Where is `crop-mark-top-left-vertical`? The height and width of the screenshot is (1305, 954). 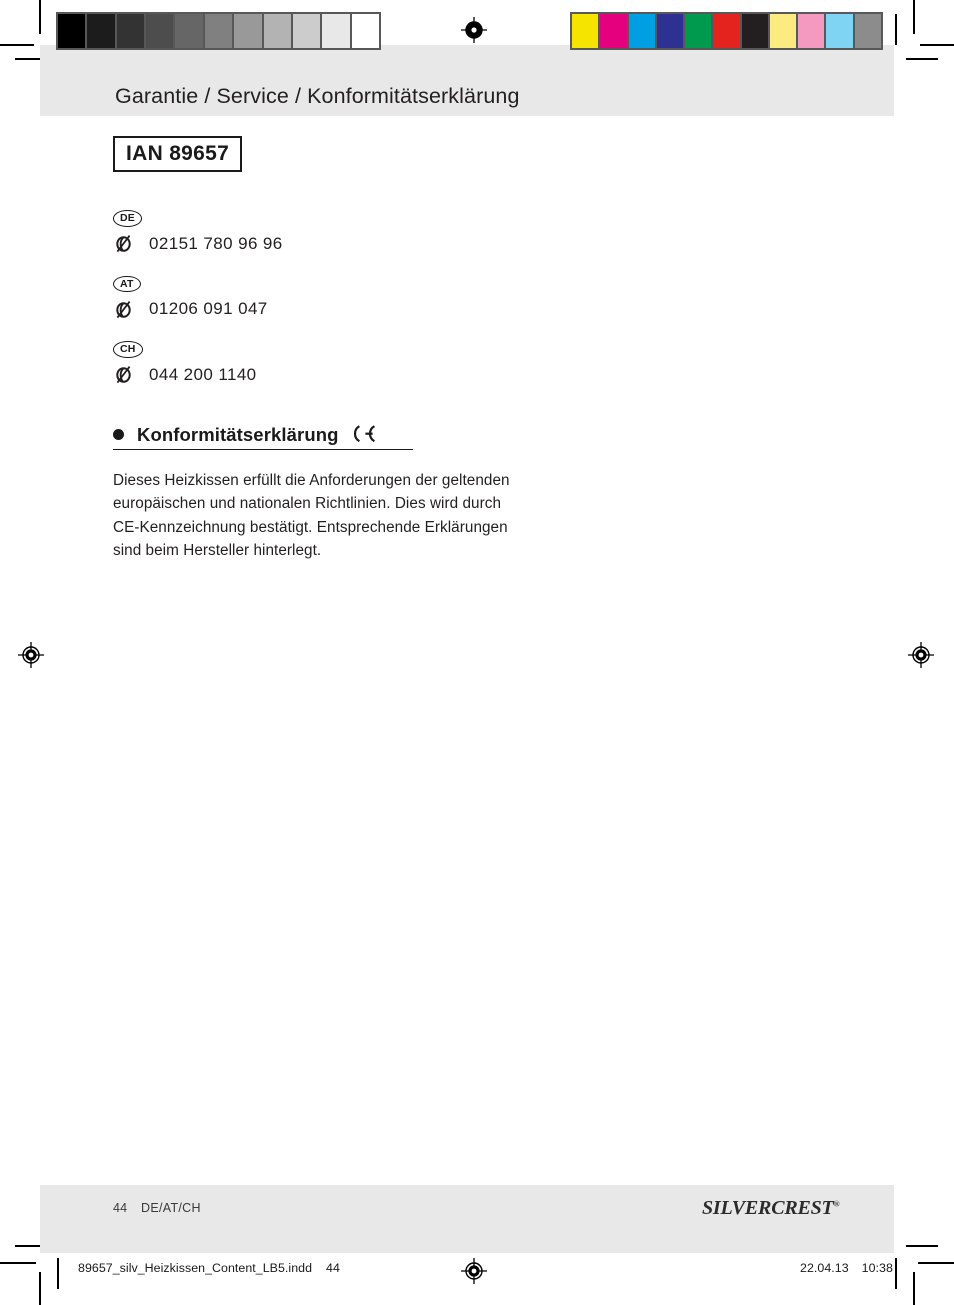 crop-mark-top-left-vertical is located at coordinates (40, 17).